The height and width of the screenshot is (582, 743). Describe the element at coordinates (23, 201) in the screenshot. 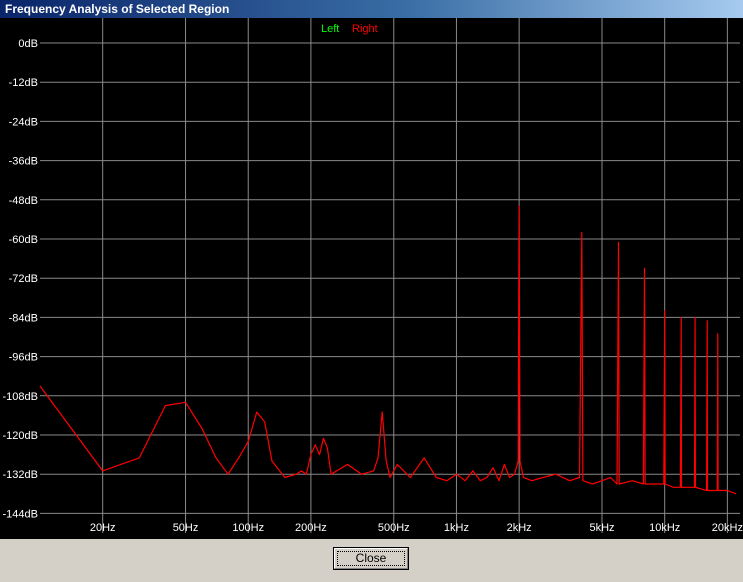

I see `y-tick-label: -48dB` at that location.